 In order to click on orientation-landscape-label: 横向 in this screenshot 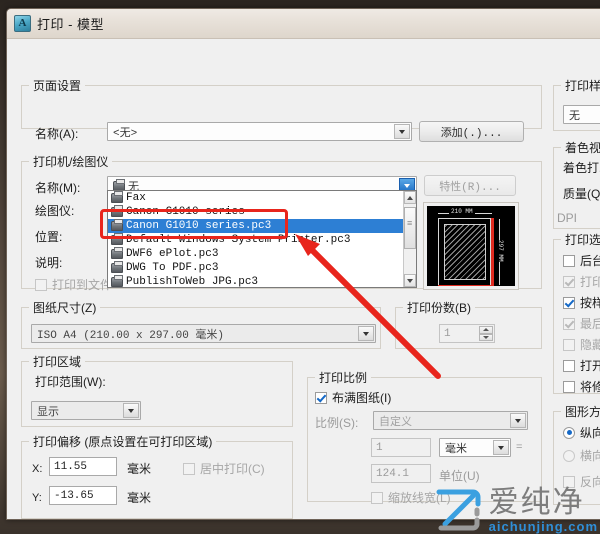, I will do `click(590, 456)`.